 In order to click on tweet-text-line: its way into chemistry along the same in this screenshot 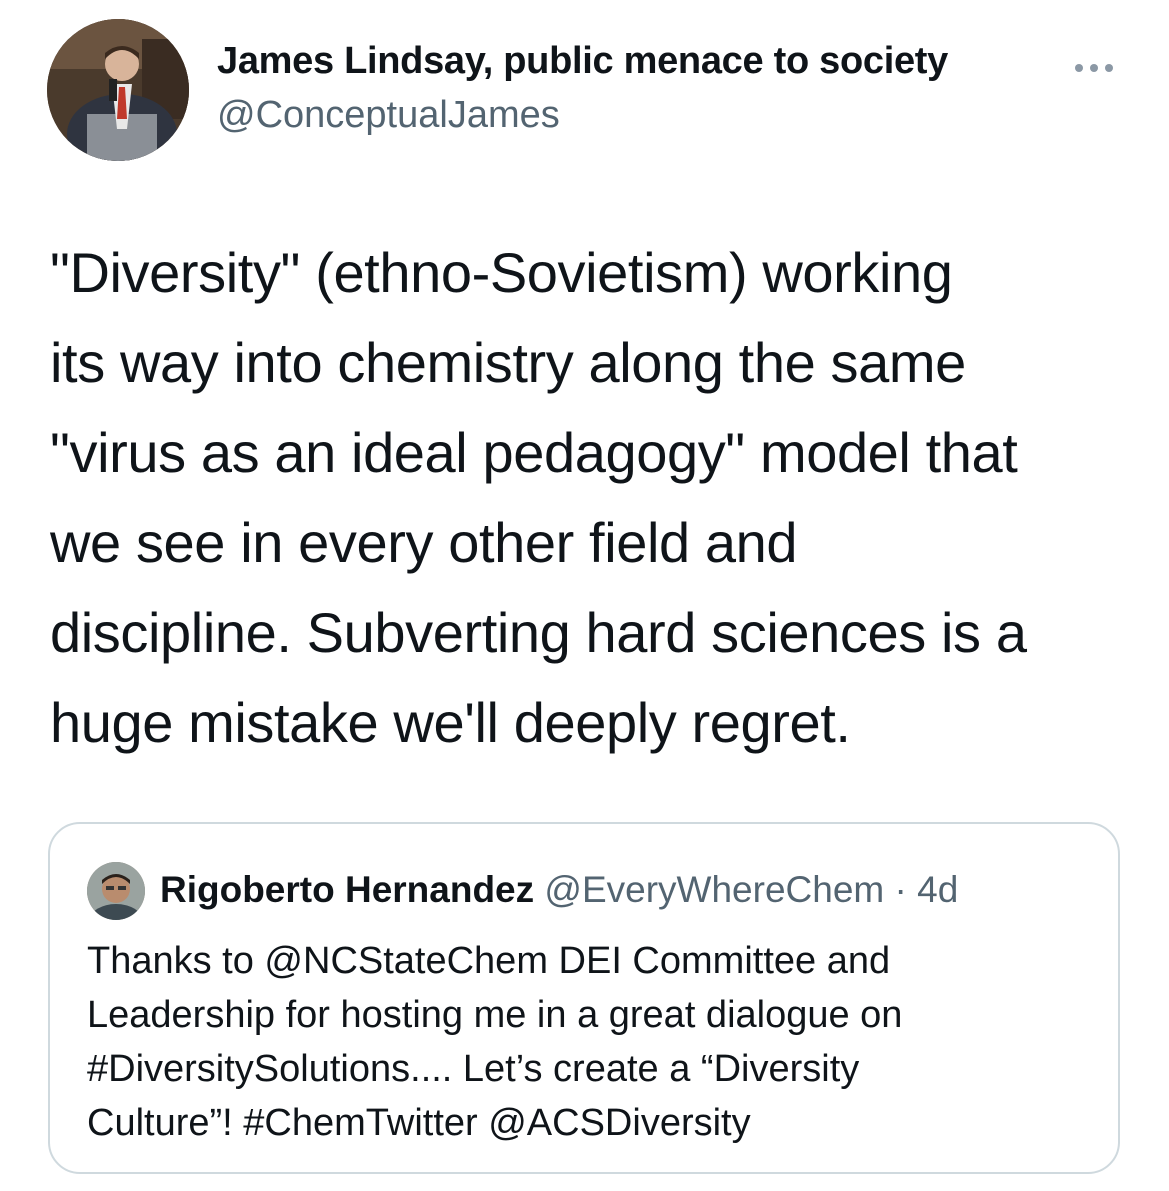, I will do `click(508, 362)`.